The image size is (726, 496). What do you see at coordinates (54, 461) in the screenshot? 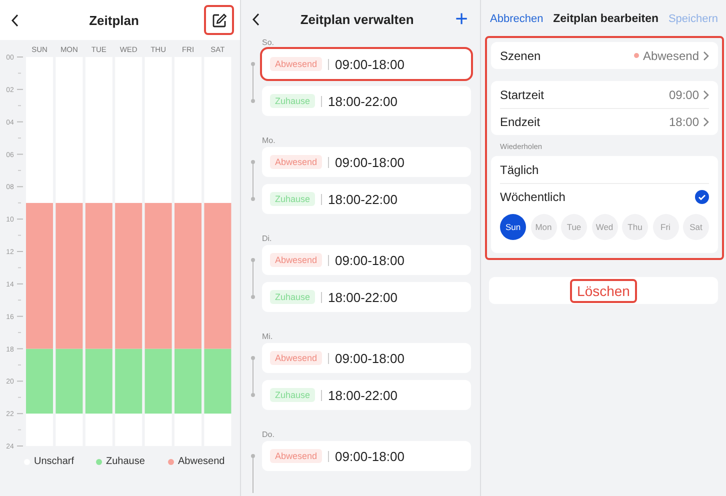
I see `legend-label: Unscharf` at bounding box center [54, 461].